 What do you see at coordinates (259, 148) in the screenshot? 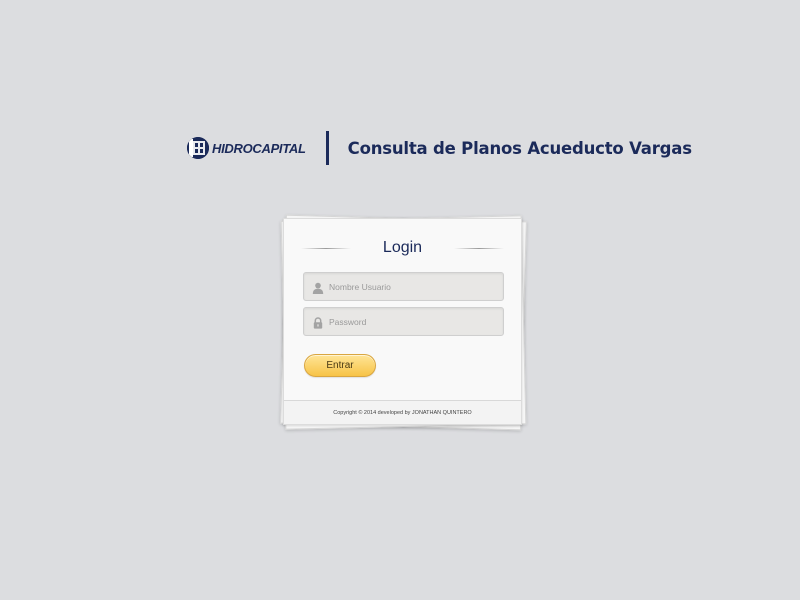
I see `logo-text: HIDROCAPITAL` at bounding box center [259, 148].